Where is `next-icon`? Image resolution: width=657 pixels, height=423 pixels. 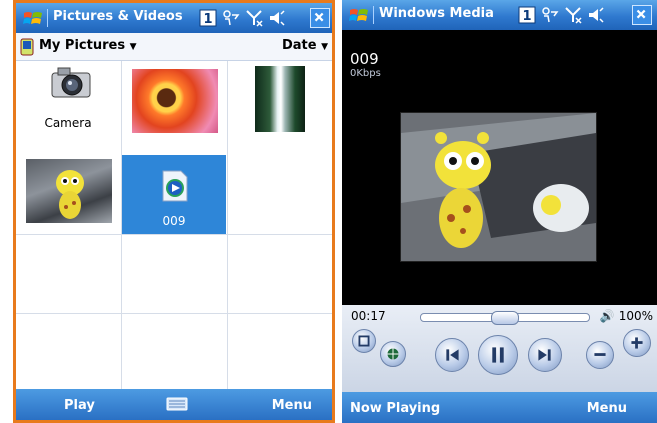 next-icon is located at coordinates (544, 355).